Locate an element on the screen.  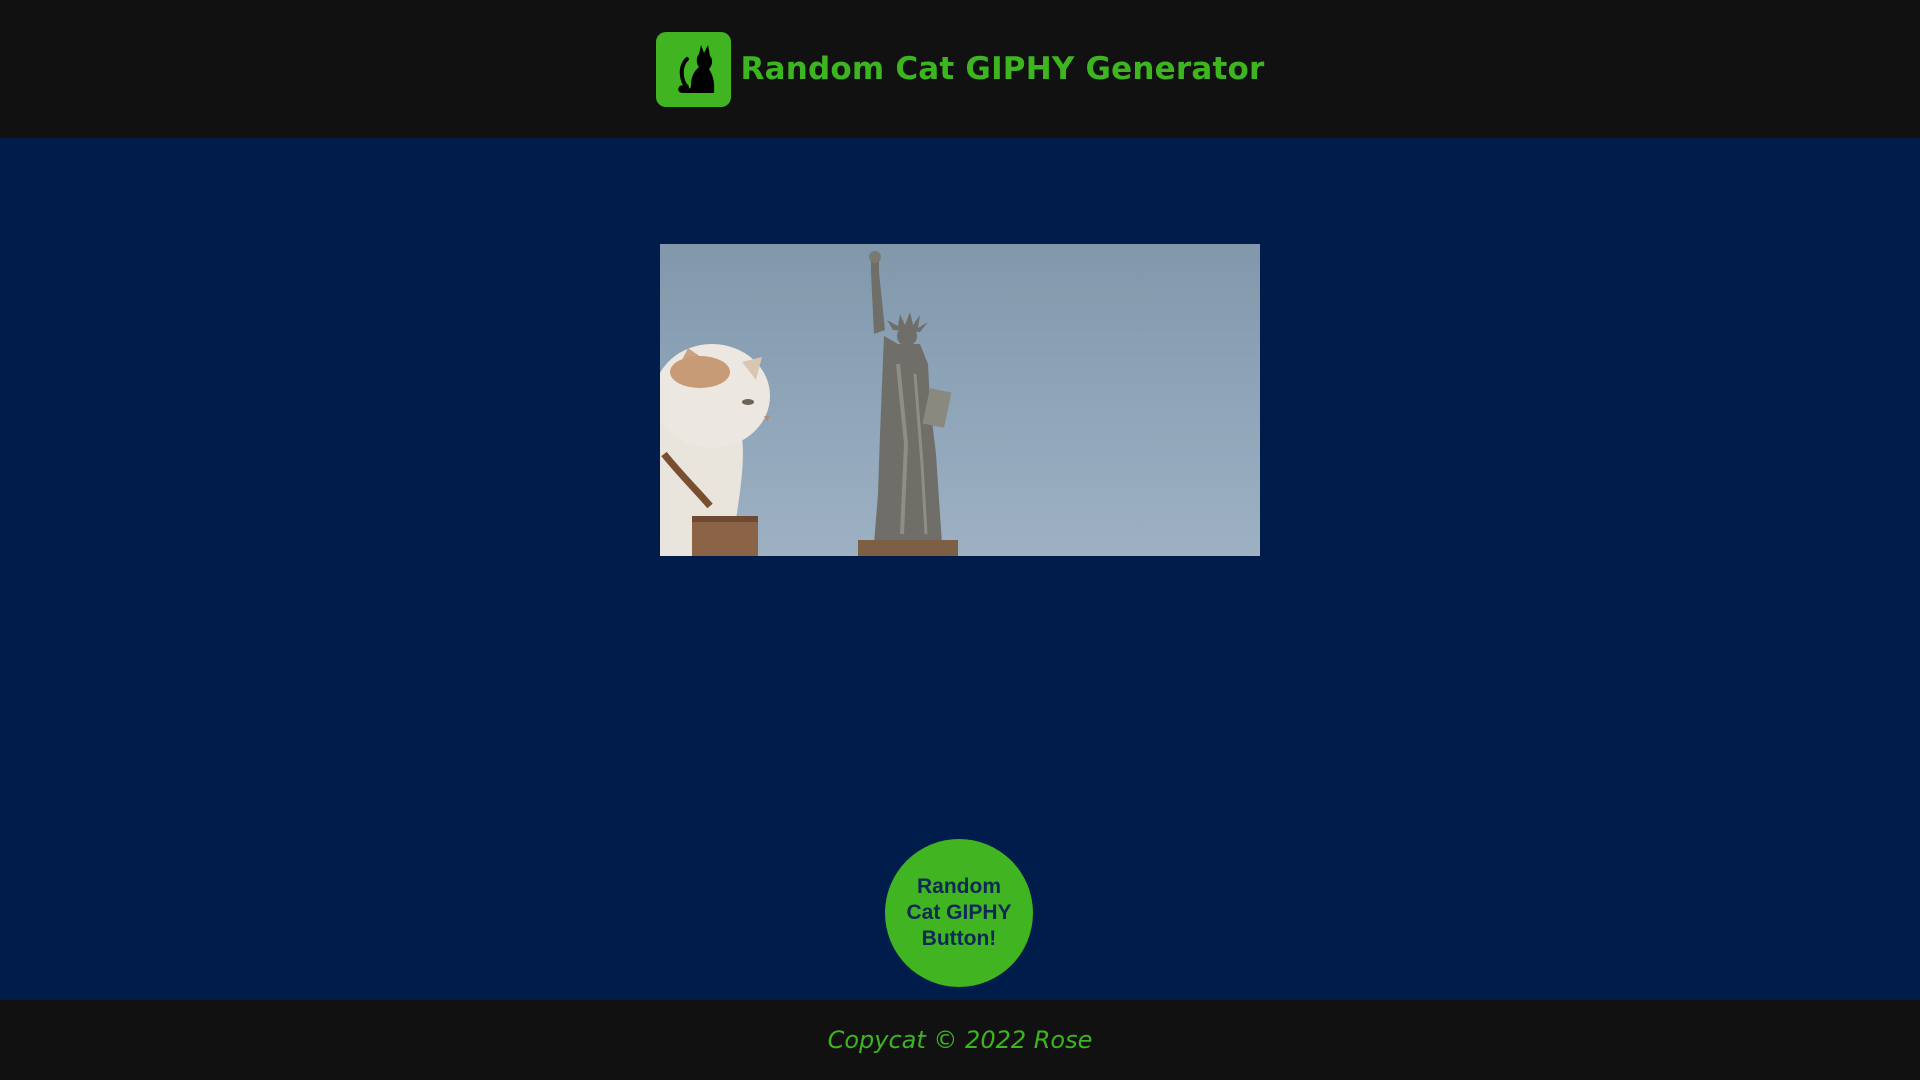
cat-logo-icon is located at coordinates (693, 69).